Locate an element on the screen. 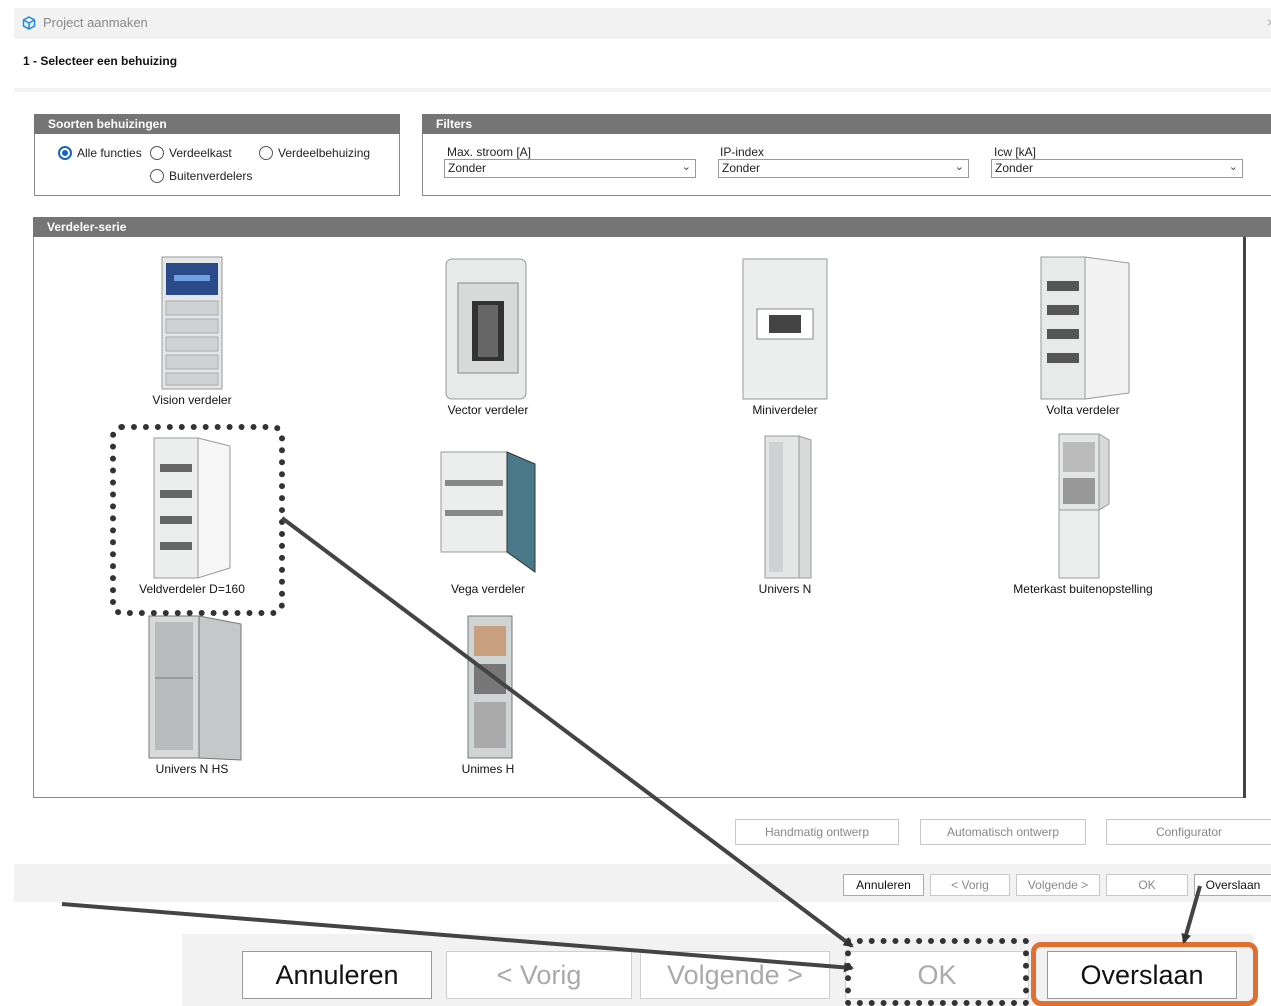  radio-label: Alle functies is located at coordinates (109, 153).